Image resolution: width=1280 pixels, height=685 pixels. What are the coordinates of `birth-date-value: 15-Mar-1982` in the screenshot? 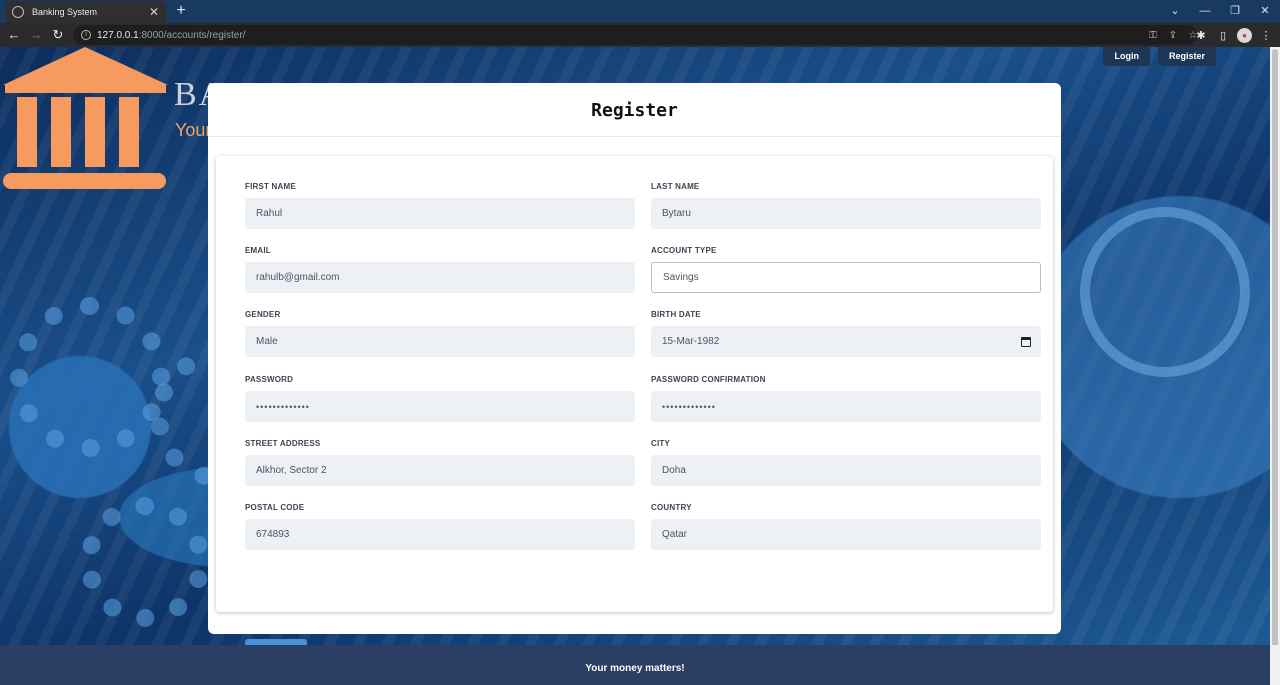 It's located at (691, 341).